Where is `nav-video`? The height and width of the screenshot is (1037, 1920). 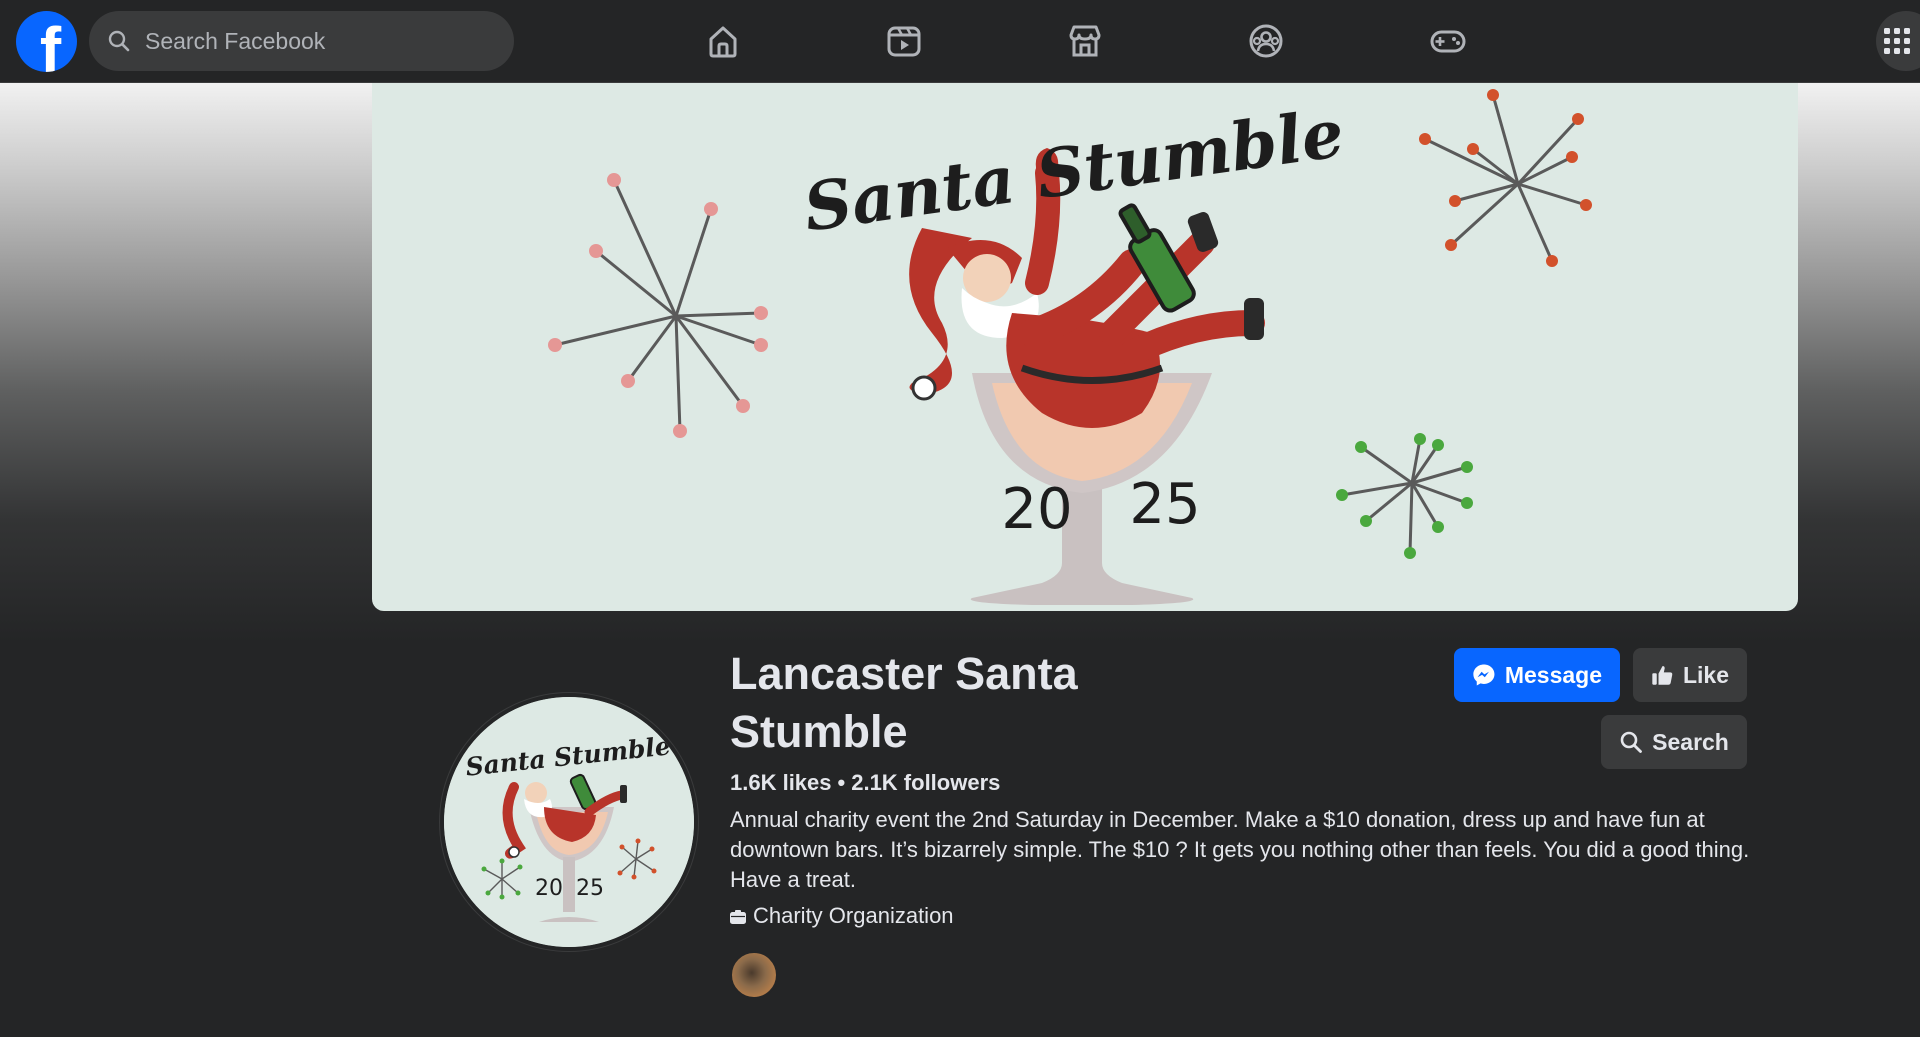 nav-video is located at coordinates (904, 41).